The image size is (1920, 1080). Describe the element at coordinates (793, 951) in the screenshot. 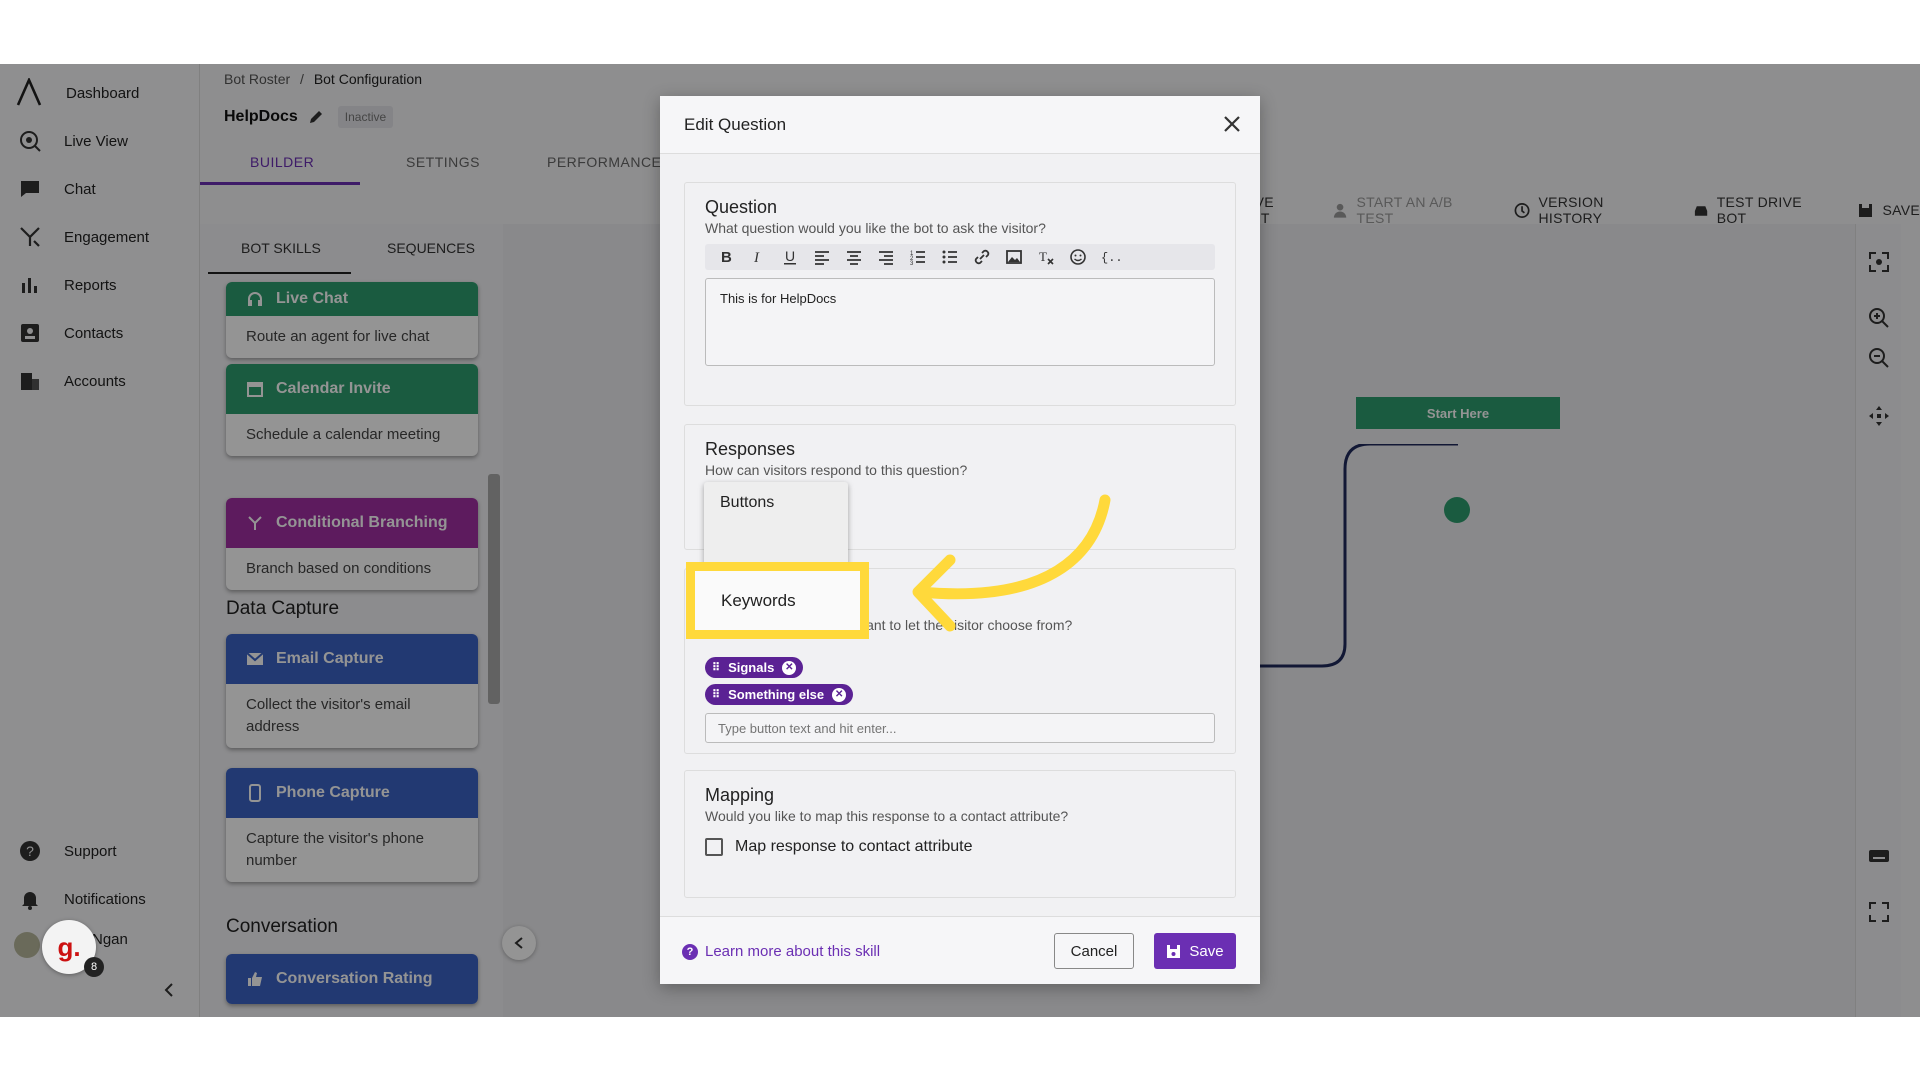

I see `learn-more-label: Learn more about this skill` at that location.